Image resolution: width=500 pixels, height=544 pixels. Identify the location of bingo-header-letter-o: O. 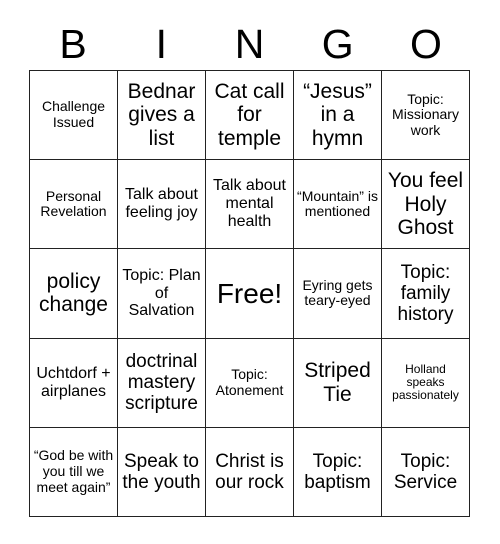
(425, 43).